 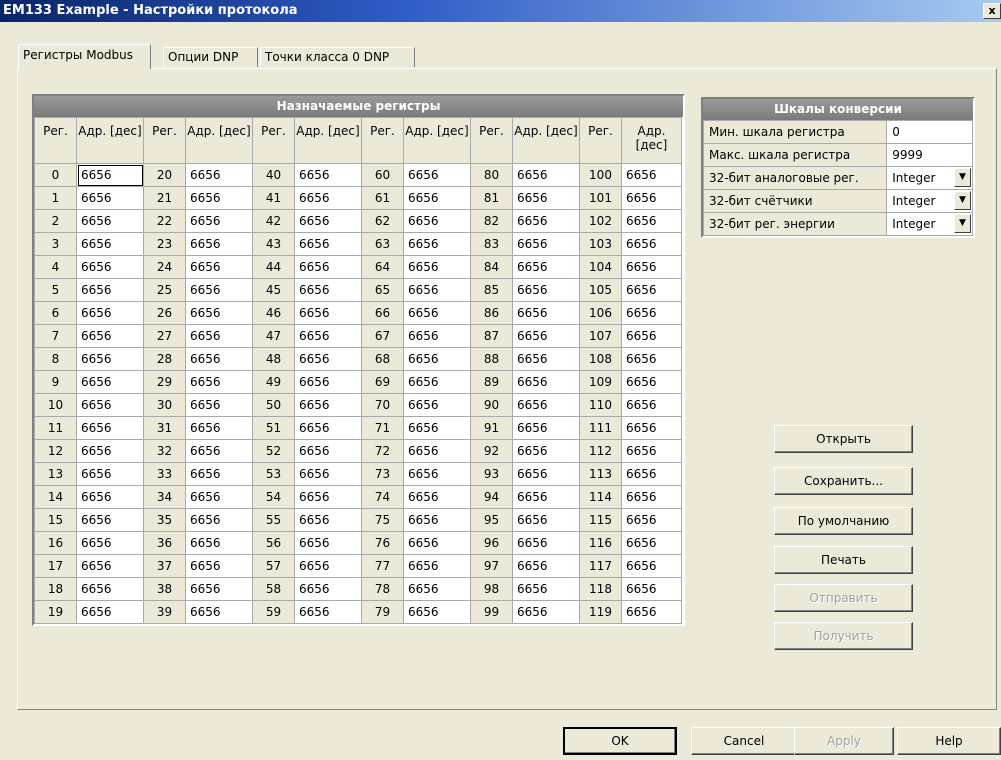 What do you see at coordinates (949, 741) in the screenshot?
I see `help-button: Help` at bounding box center [949, 741].